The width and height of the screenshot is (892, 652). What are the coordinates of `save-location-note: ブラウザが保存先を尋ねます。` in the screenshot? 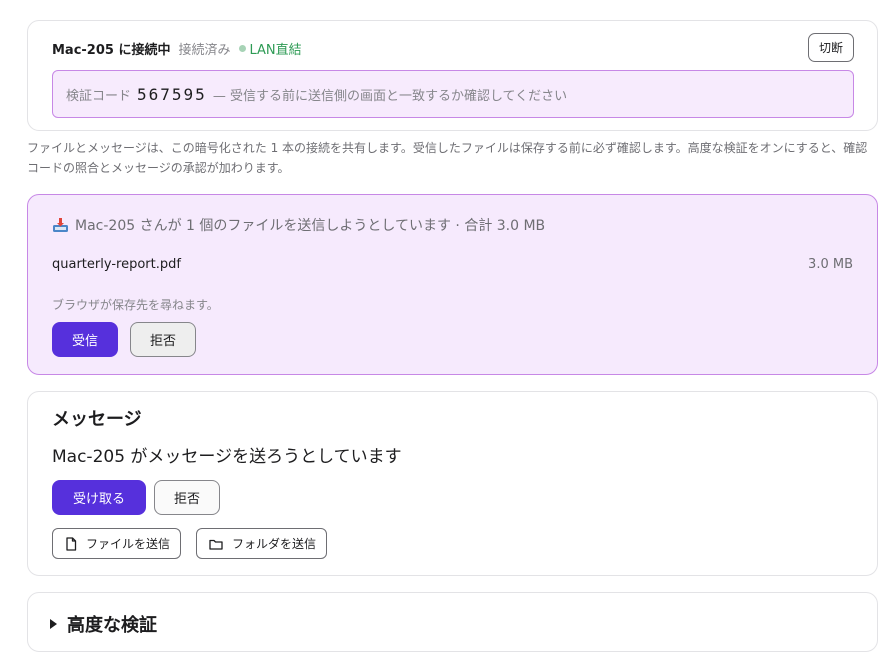 It's located at (135, 305).